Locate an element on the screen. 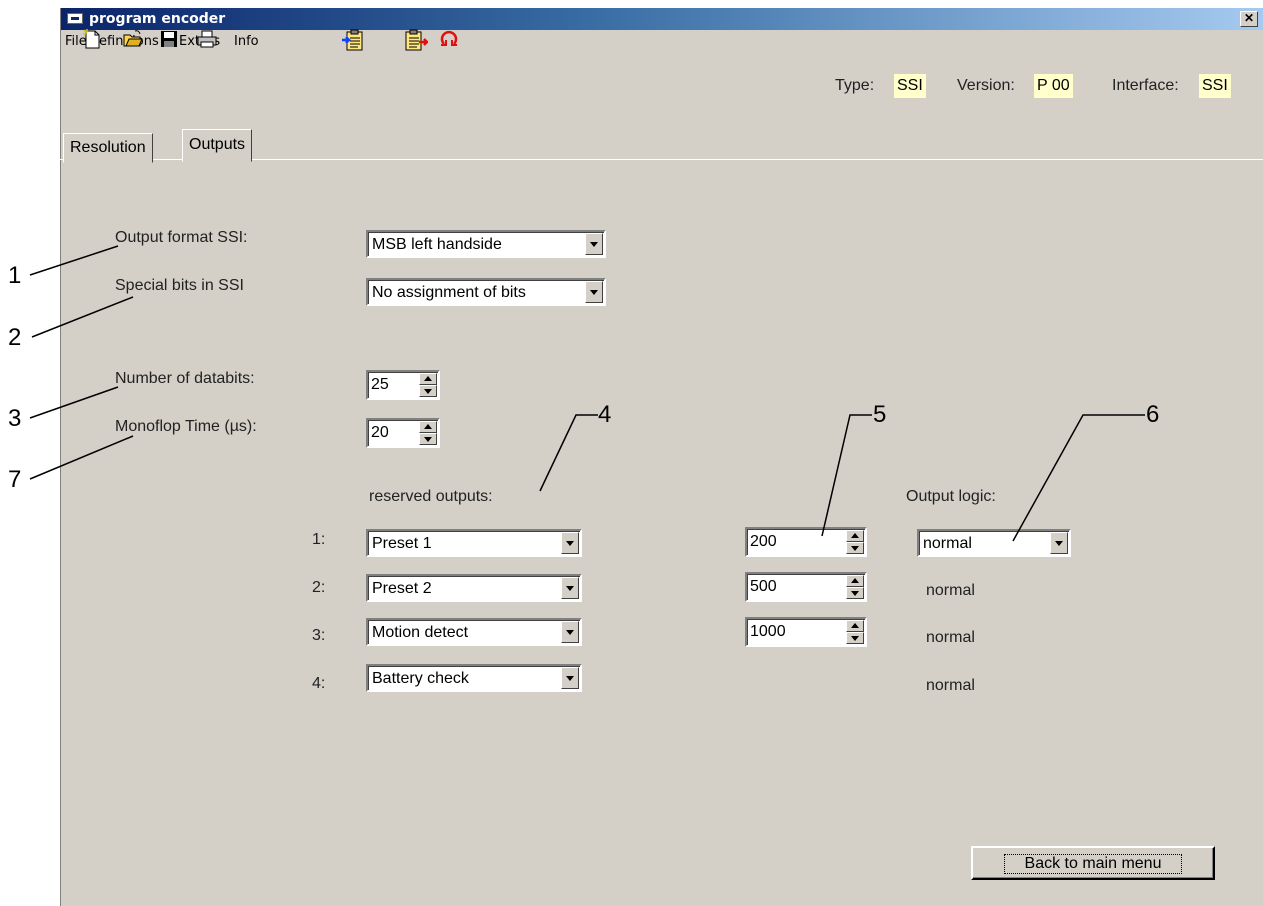  callout-7: 7 is located at coordinates (15, 479).